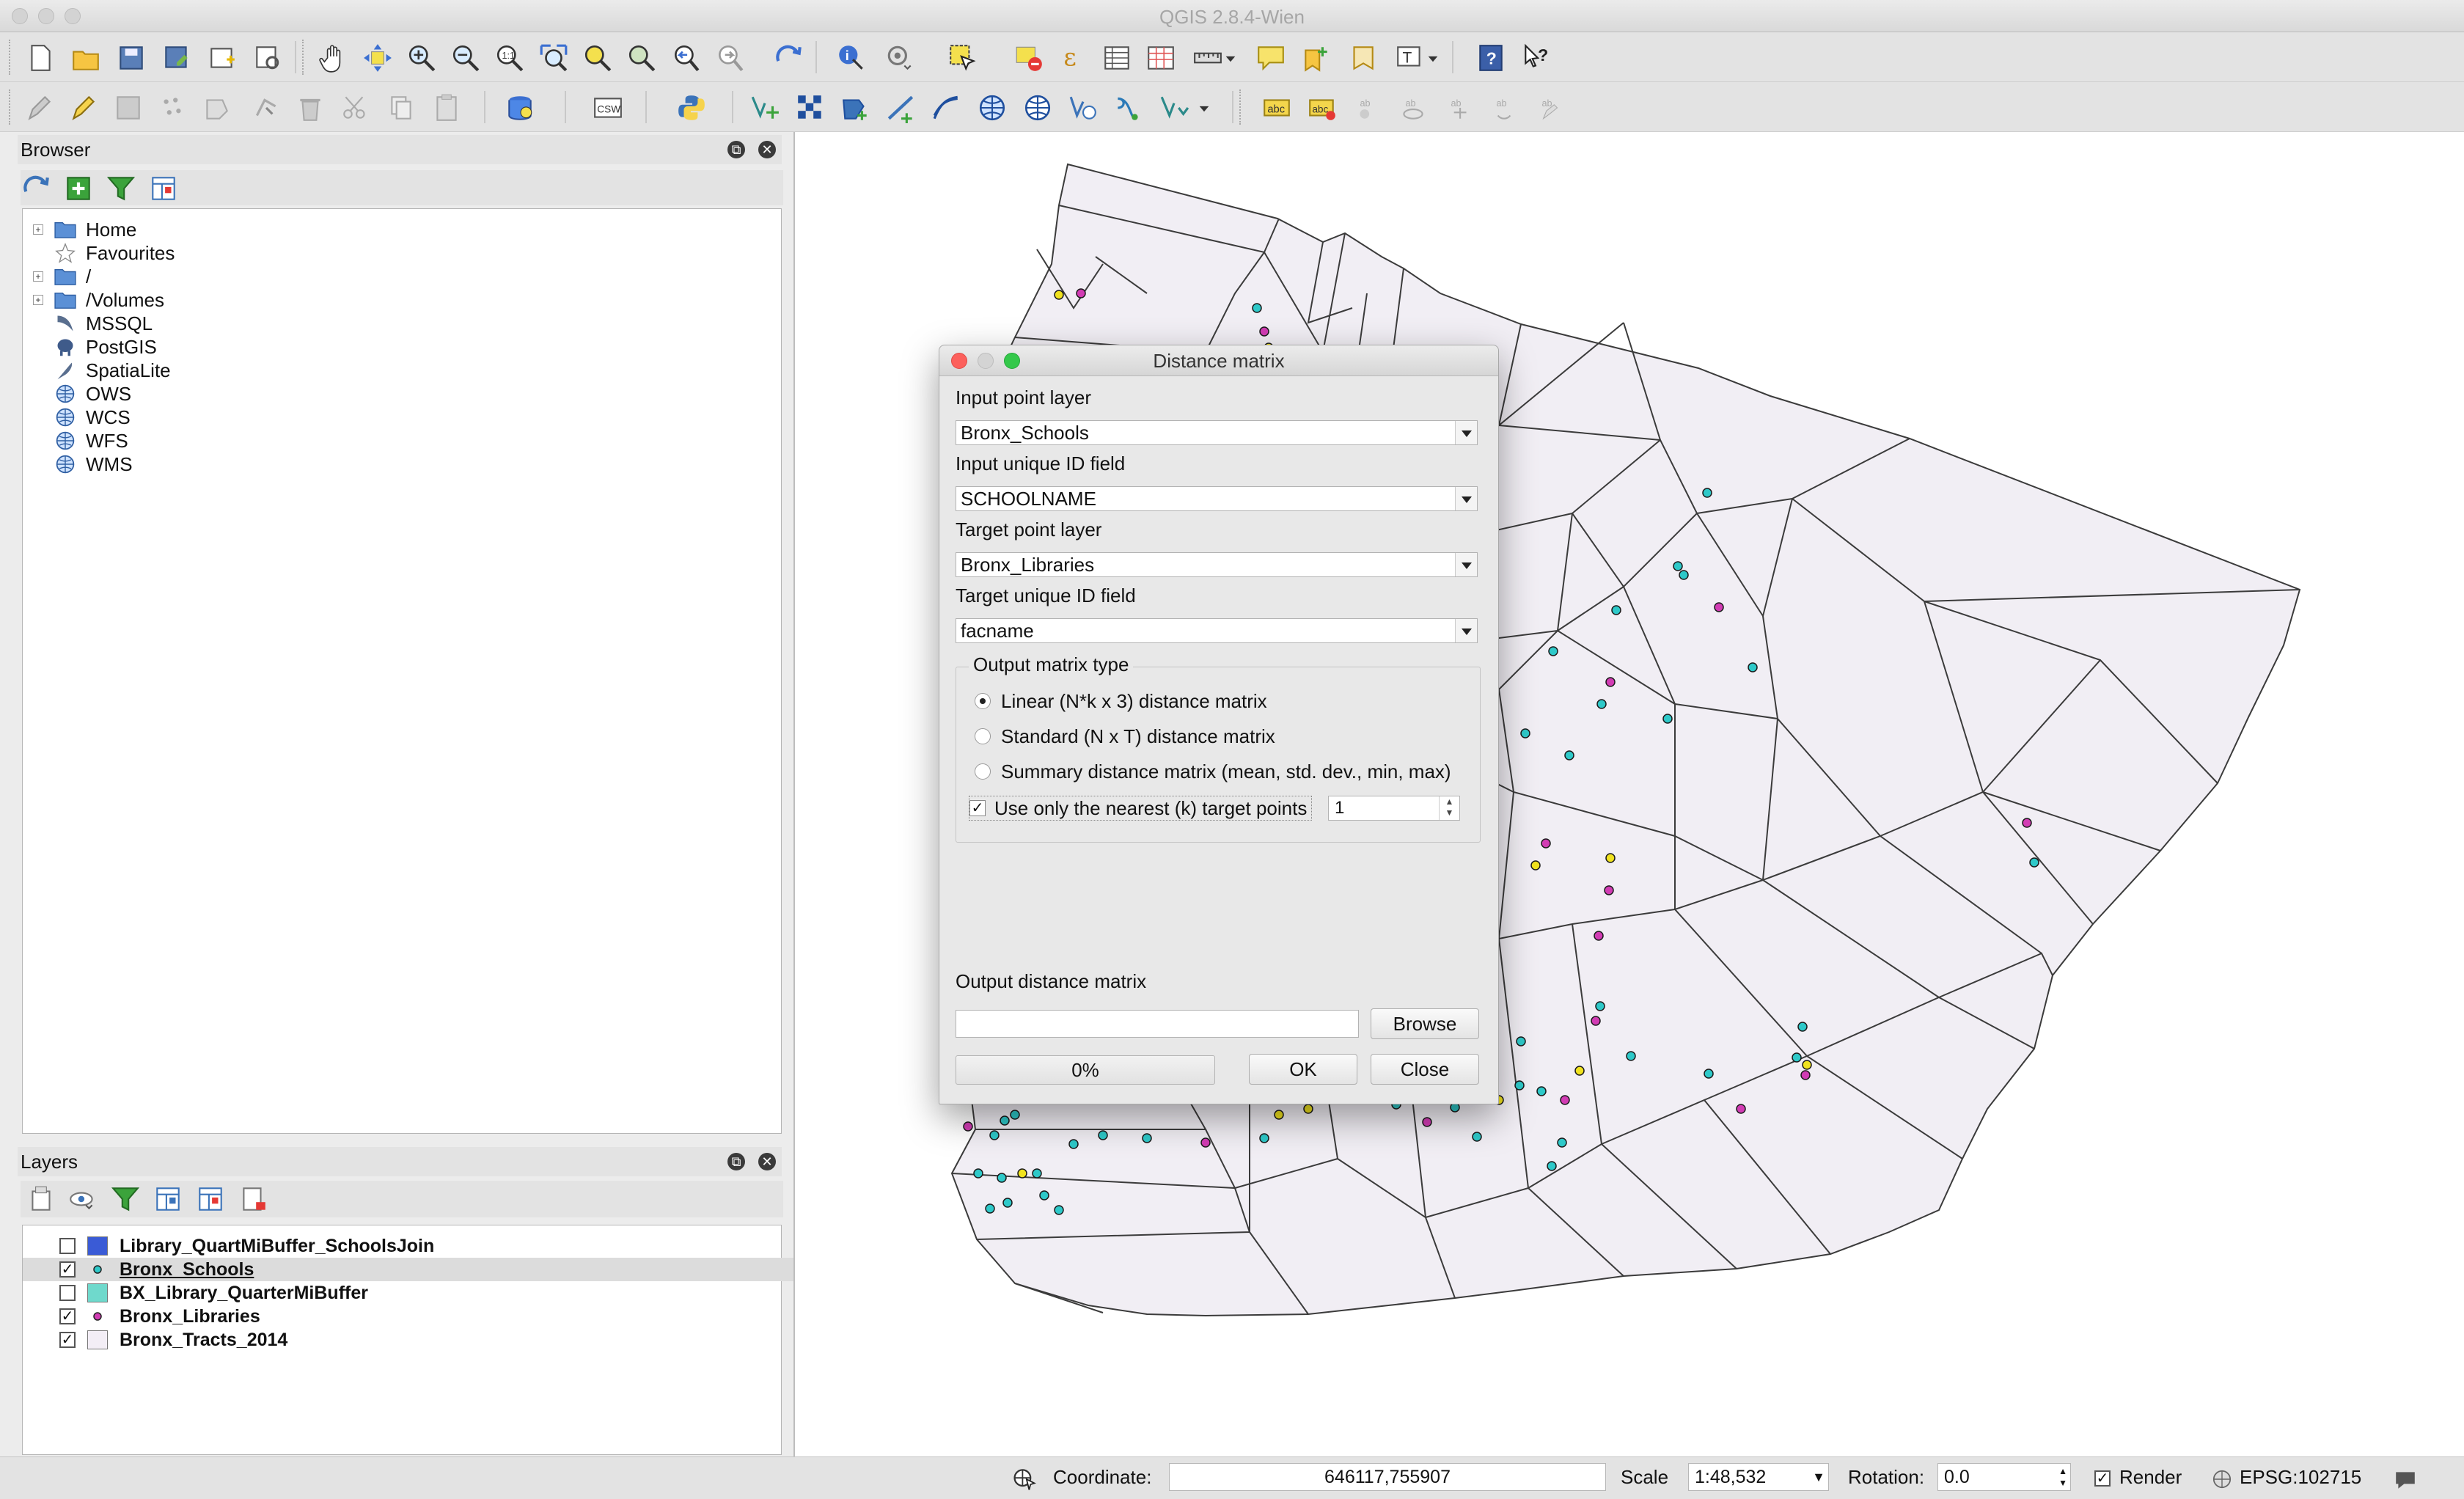 This screenshot has height=1499, width=2464. Describe the element at coordinates (1217, 498) in the screenshot. I see `input-id-field-select: SCHOOLNAME` at that location.